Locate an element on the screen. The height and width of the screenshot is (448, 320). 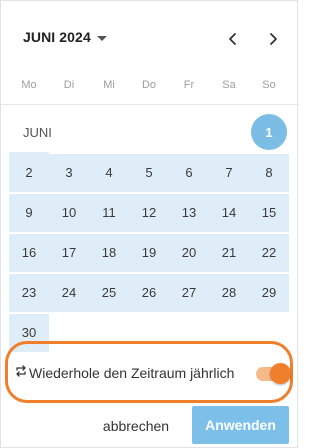
day-cell: 21 is located at coordinates (229, 252).